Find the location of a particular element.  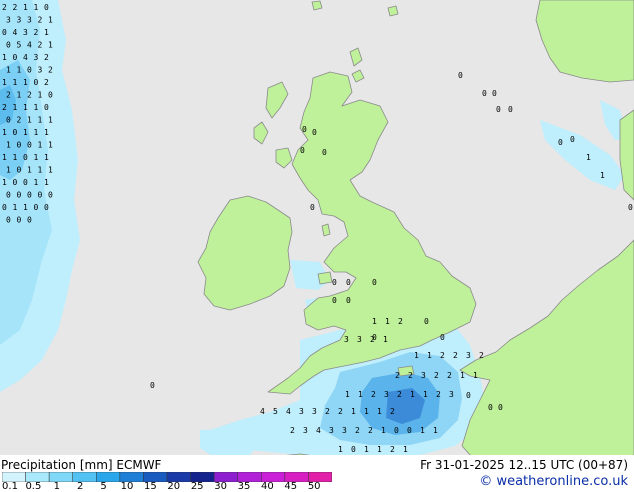

legend-tick-label: 35 is located at coordinates (244, 486).